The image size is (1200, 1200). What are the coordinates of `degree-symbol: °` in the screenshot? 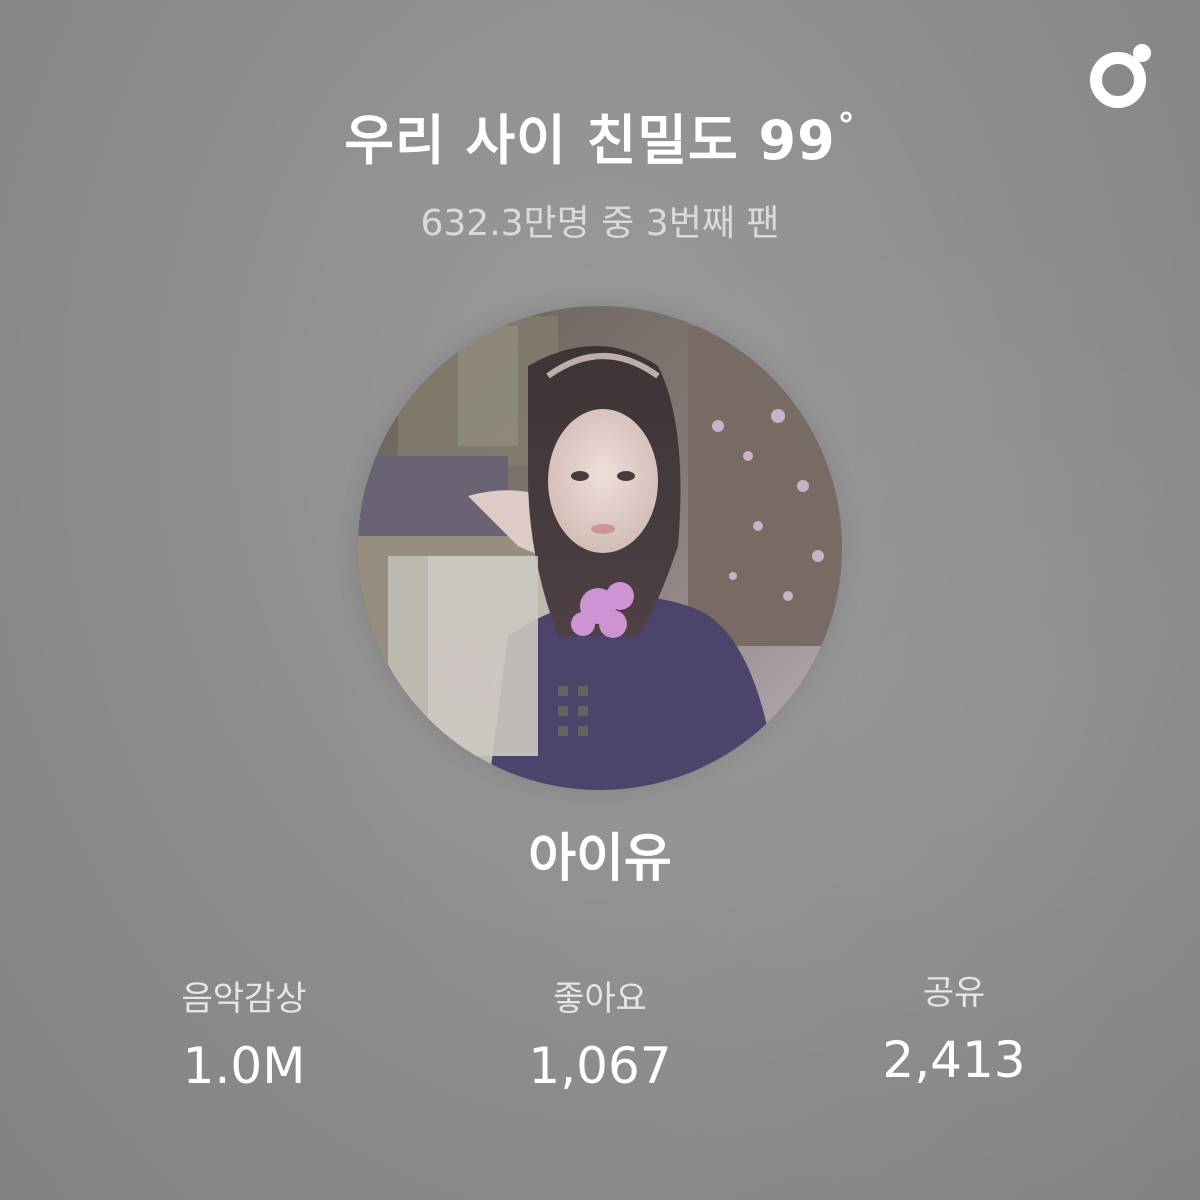 It's located at (846, 126).